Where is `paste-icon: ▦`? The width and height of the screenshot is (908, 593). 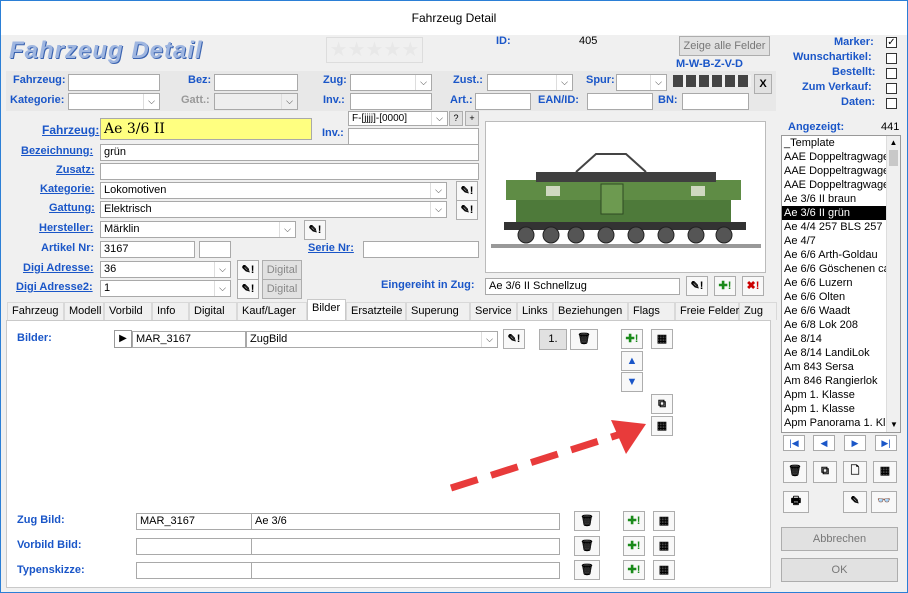 paste-icon: ▦ is located at coordinates (662, 426).